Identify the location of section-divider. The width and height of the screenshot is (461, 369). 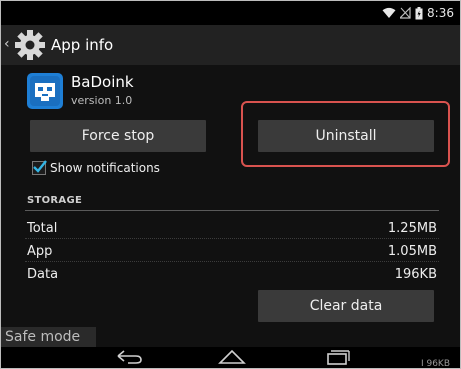
(232, 210).